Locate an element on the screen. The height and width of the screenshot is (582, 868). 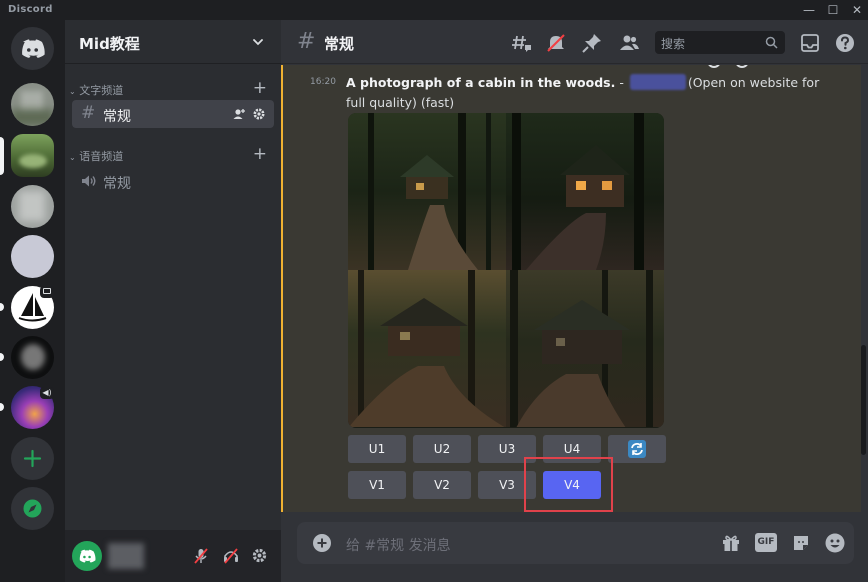
add-server-button is located at coordinates (32, 458).